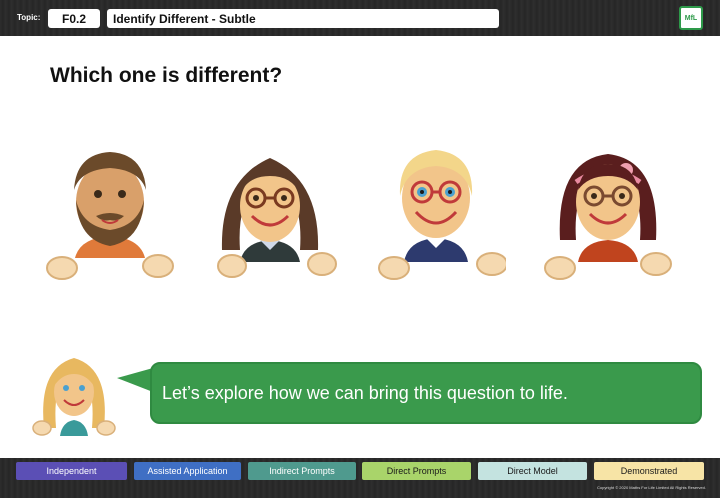 This screenshot has width=720, height=498. Describe the element at coordinates (442, 215) in the screenshot. I see `blonde-glasses-icon` at that location.